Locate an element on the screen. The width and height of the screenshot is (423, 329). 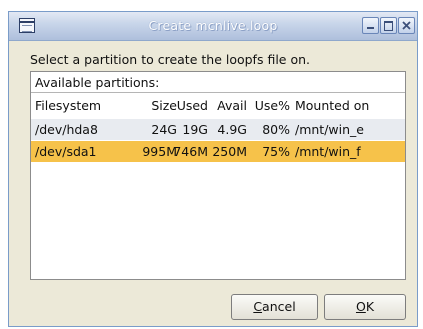
cell-avail: 4.9G is located at coordinates (232, 129).